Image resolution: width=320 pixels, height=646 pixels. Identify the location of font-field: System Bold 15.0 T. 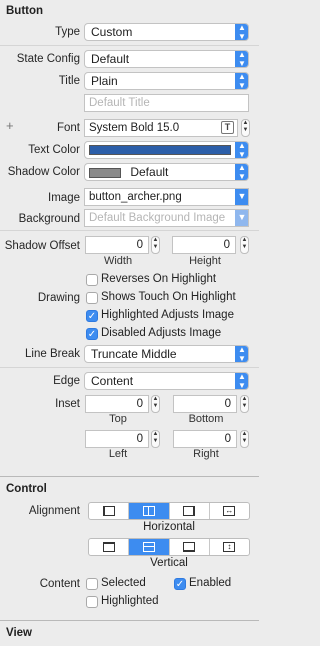
(161, 128).